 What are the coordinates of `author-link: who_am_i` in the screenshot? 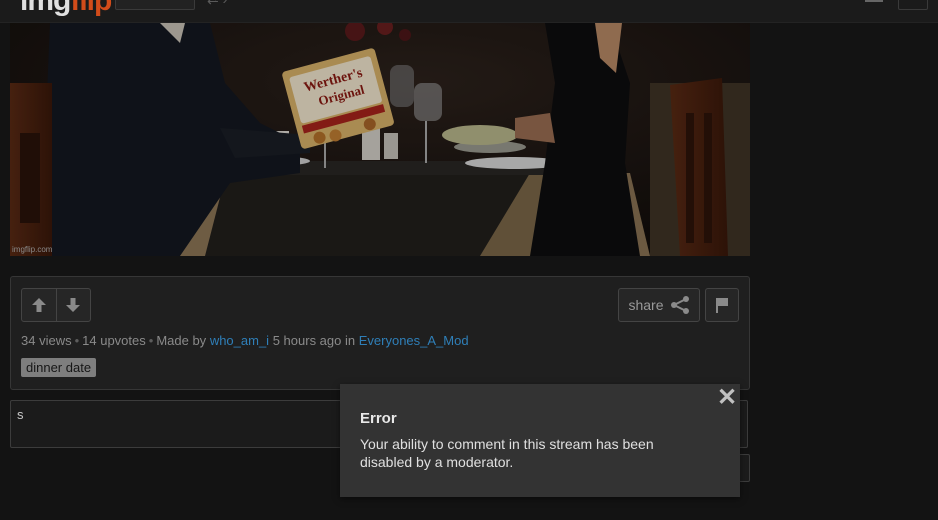 It's located at (239, 340).